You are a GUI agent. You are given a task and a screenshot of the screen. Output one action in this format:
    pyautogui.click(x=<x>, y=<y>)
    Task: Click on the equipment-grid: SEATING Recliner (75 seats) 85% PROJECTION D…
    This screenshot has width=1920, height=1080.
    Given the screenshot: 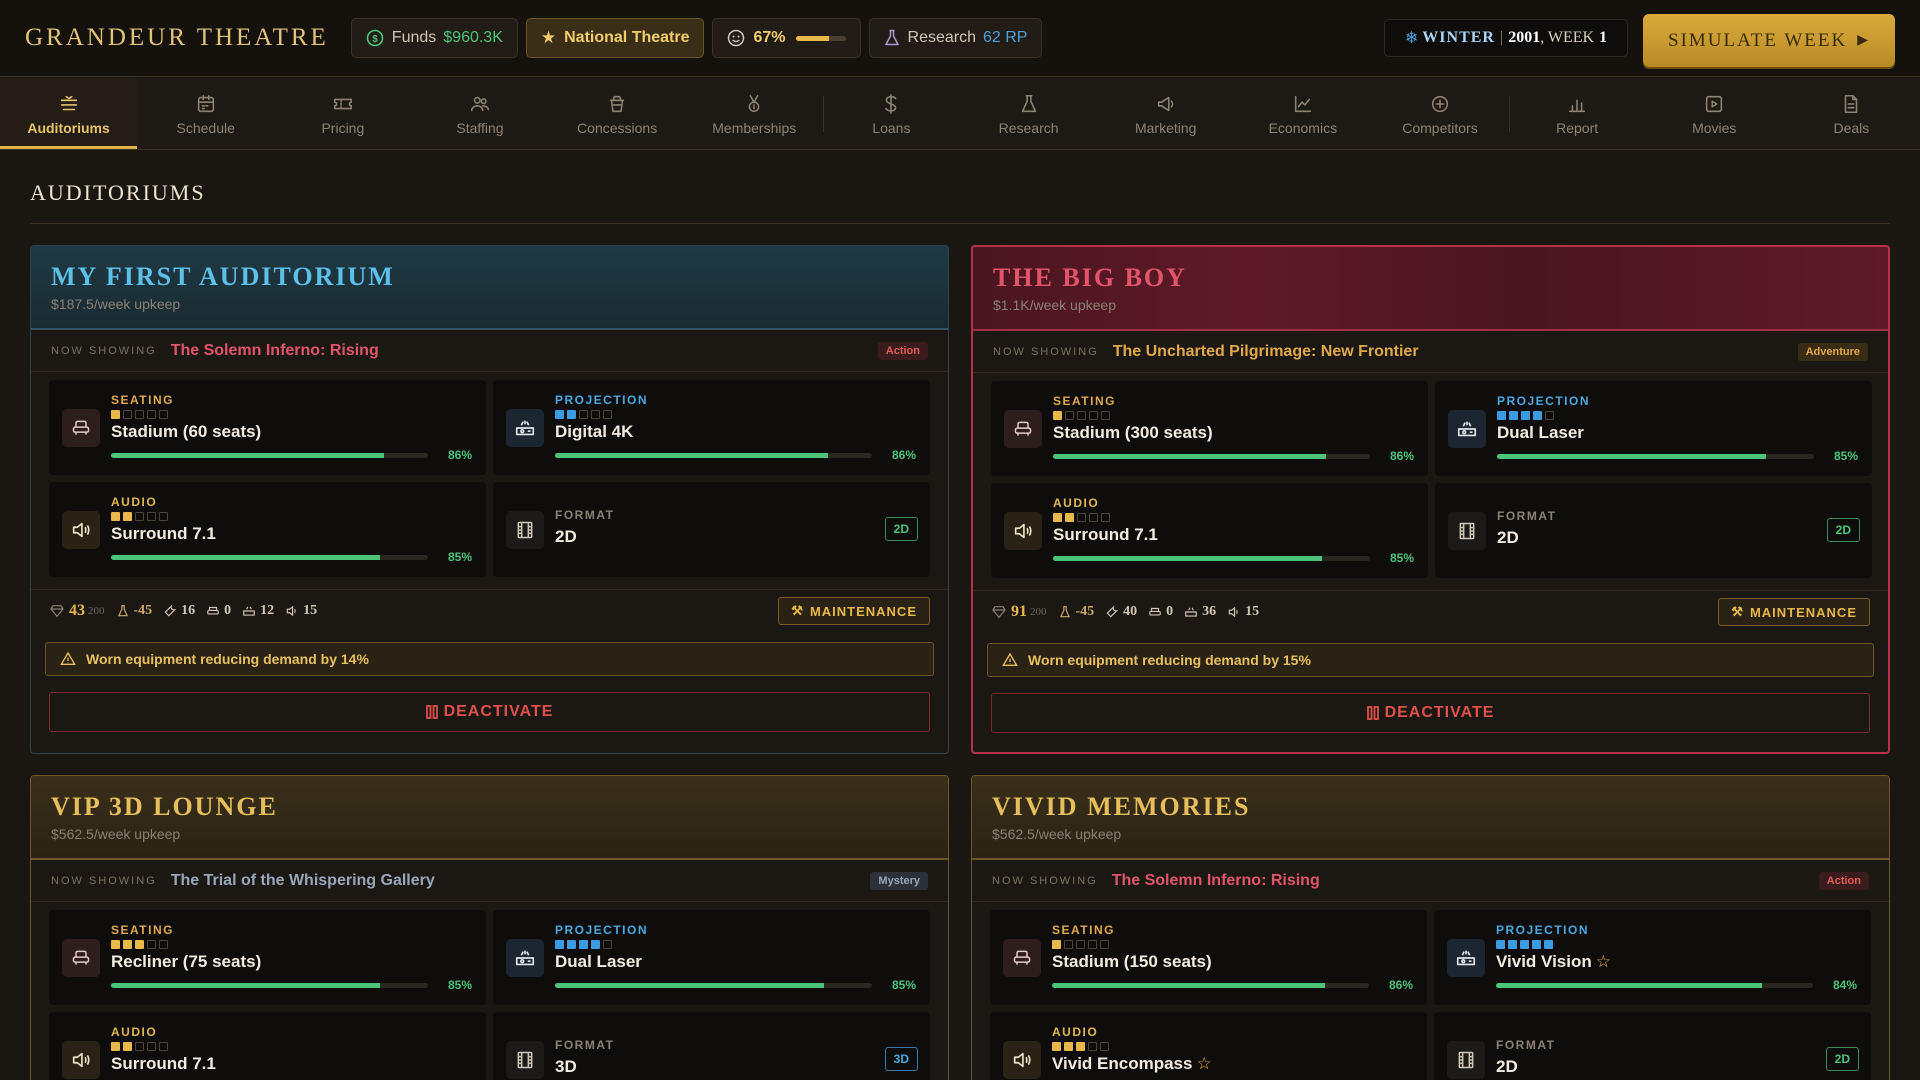 What is the action you would take?
    pyautogui.click(x=489, y=995)
    